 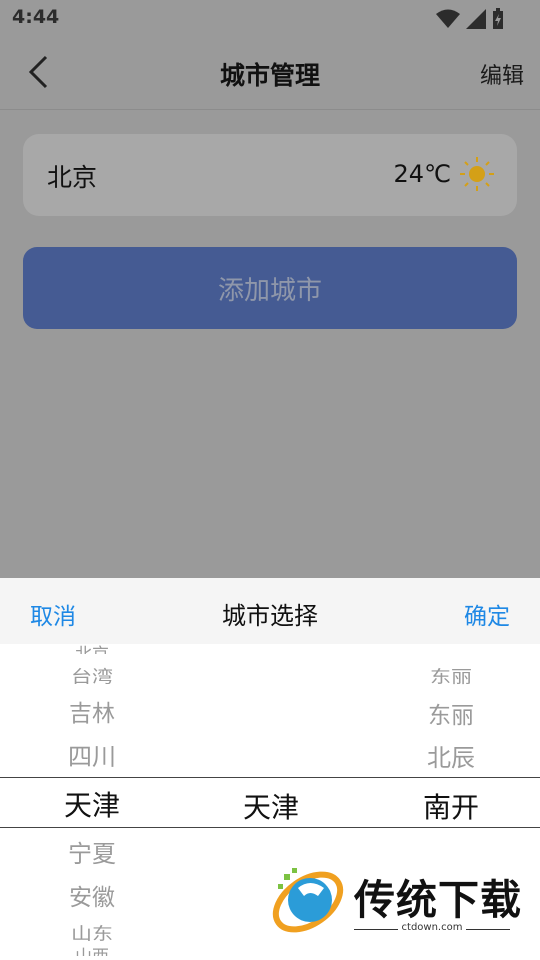 I want to click on battery-icon, so click(x=498, y=18).